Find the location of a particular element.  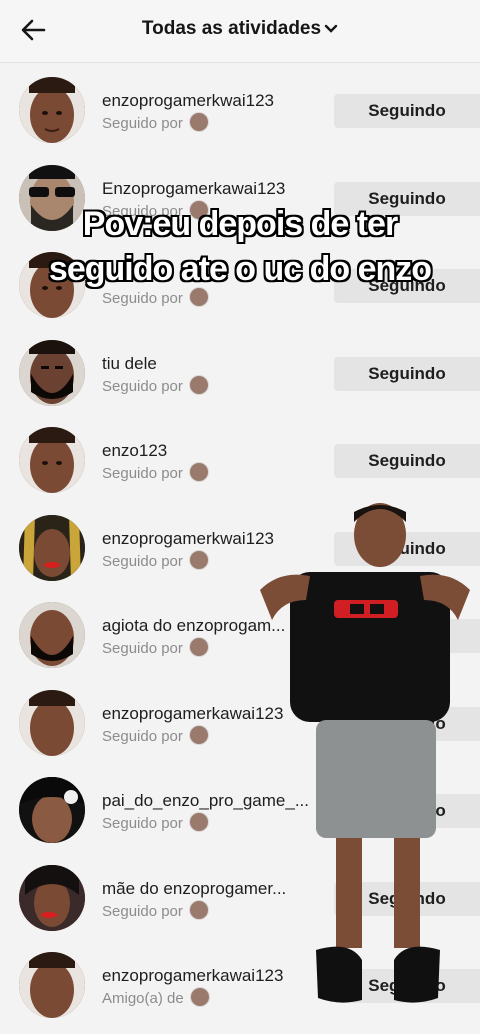

list-item: tiu dele Seguido por Seguindo is located at coordinates (240, 373).